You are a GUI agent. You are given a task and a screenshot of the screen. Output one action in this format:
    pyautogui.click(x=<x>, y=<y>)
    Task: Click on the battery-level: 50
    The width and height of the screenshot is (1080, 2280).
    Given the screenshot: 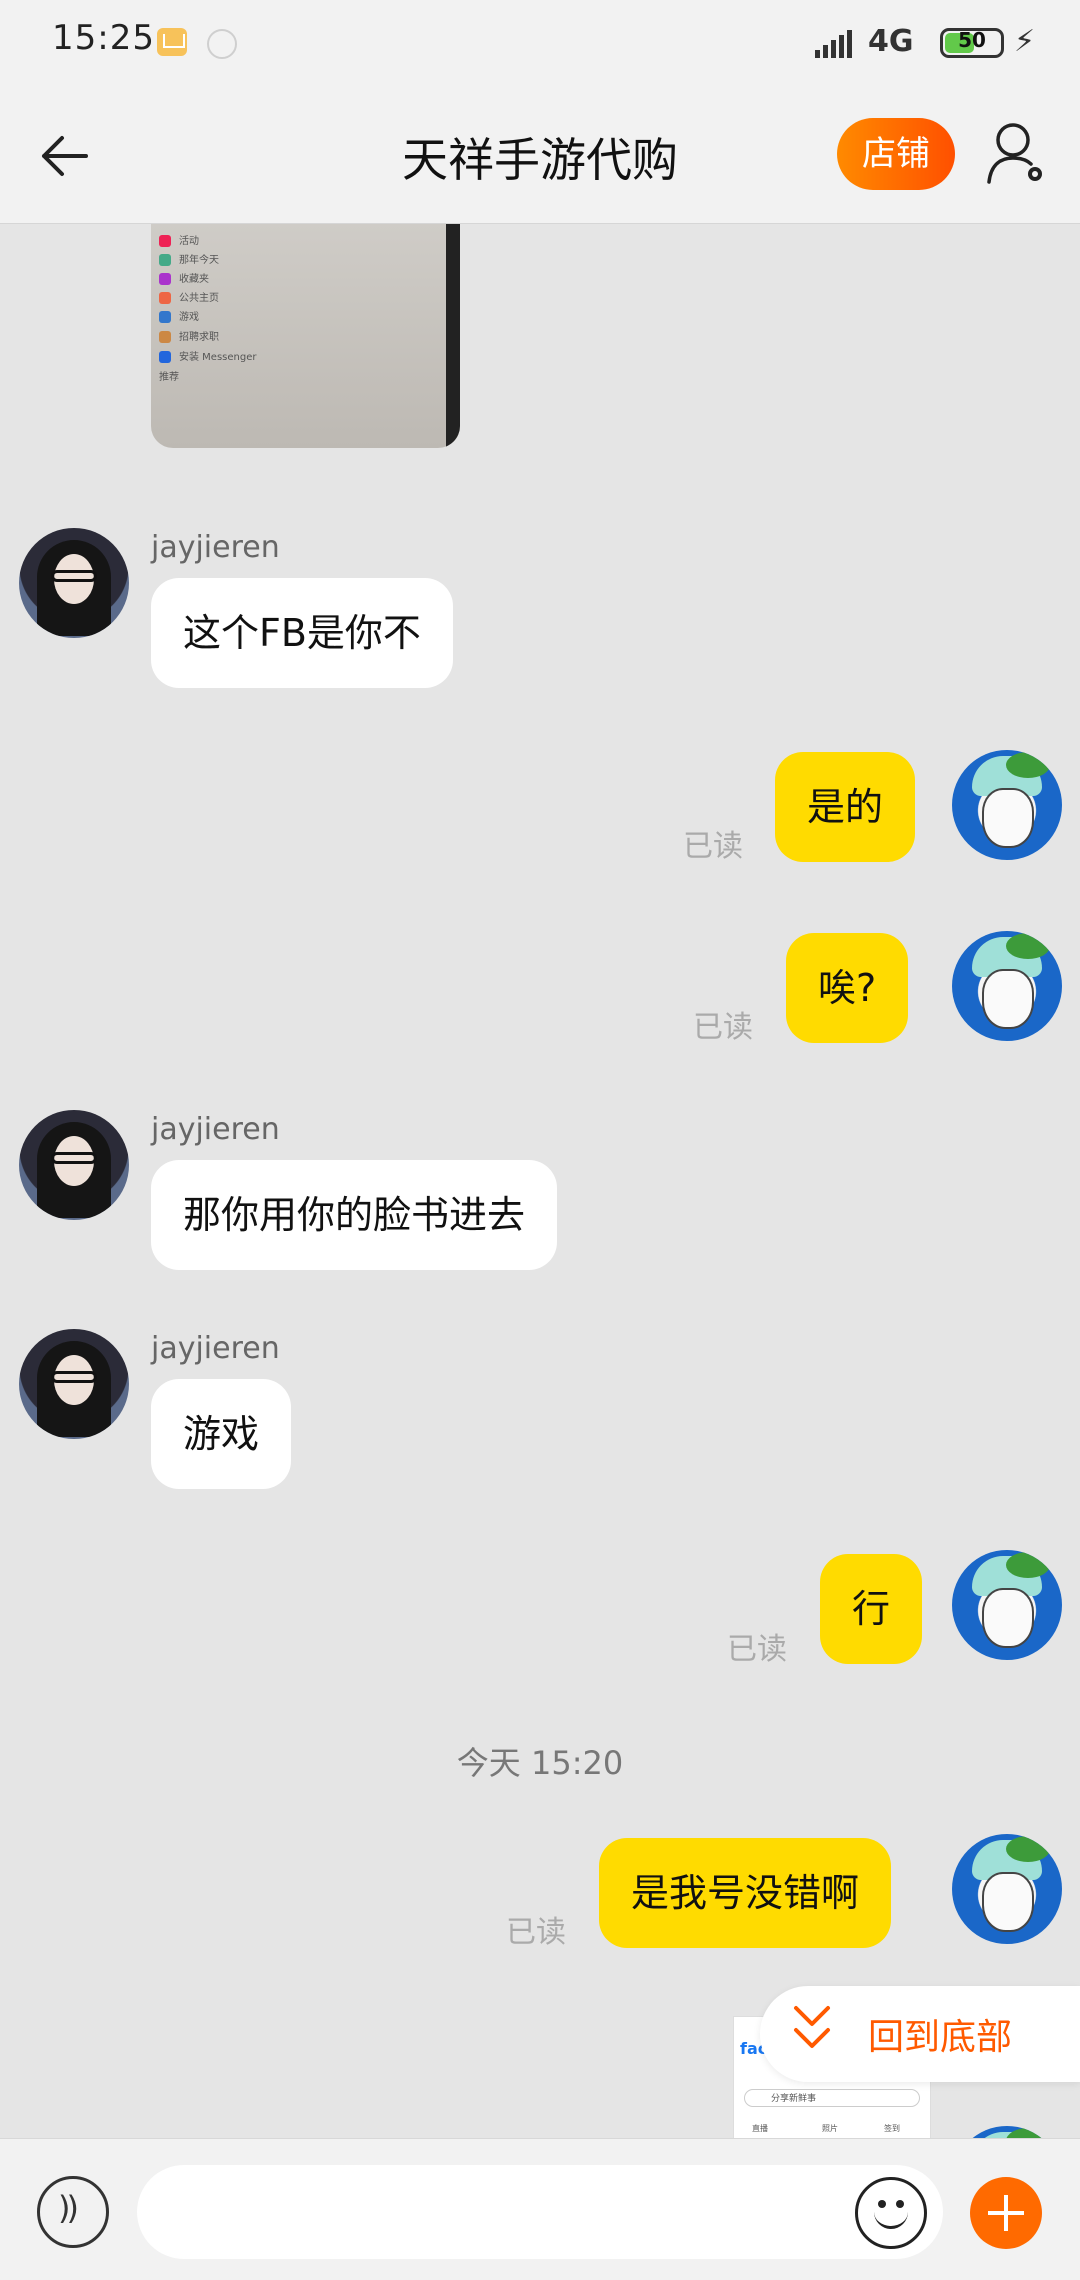 What is the action you would take?
    pyautogui.click(x=972, y=40)
    